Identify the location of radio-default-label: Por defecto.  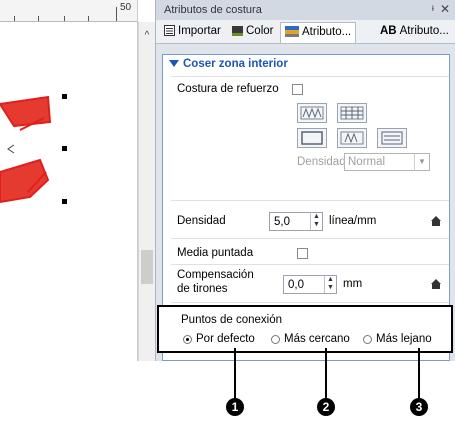
(225, 339).